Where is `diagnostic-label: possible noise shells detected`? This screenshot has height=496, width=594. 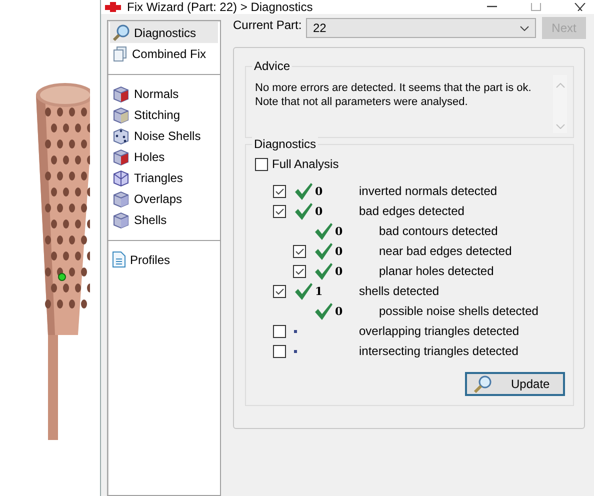
diagnostic-label: possible noise shells detected is located at coordinates (458, 311).